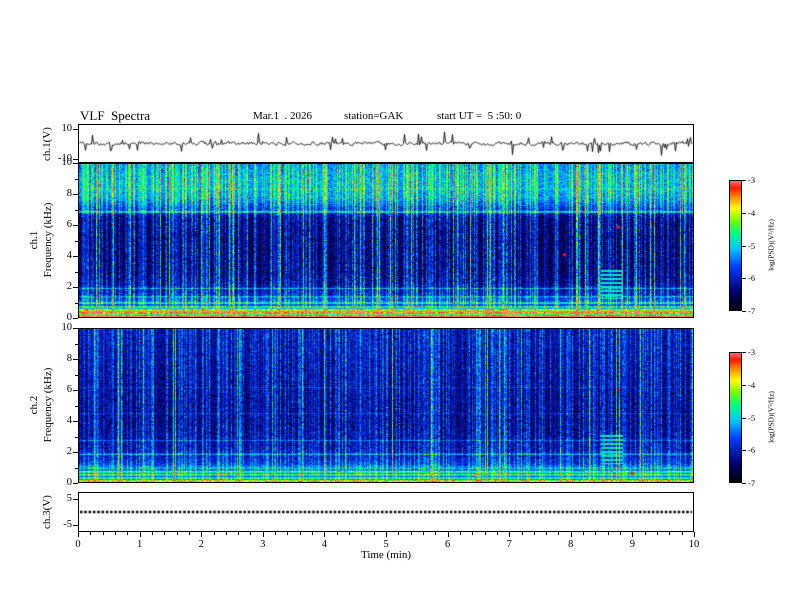 The image size is (792, 612). What do you see at coordinates (69, 193) in the screenshot?
I see `y-axis-tick-label: 8` at bounding box center [69, 193].